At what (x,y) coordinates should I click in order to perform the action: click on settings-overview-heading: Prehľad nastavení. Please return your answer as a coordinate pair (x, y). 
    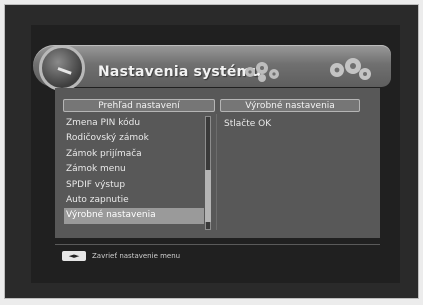
    Looking at the image, I should click on (139, 105).